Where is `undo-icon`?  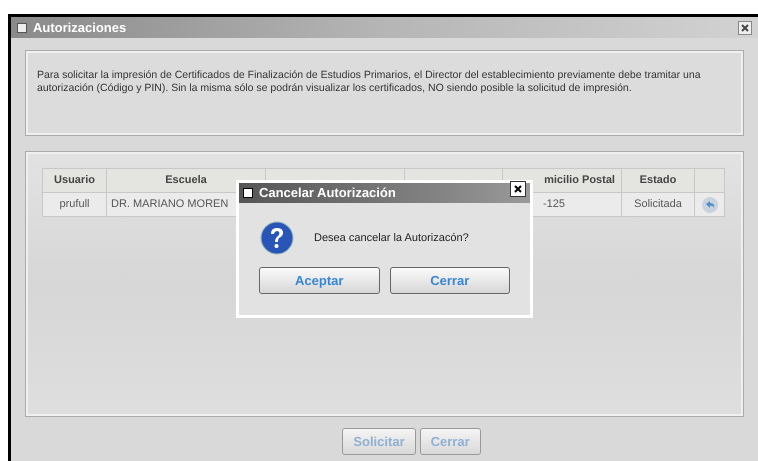 undo-icon is located at coordinates (709, 205).